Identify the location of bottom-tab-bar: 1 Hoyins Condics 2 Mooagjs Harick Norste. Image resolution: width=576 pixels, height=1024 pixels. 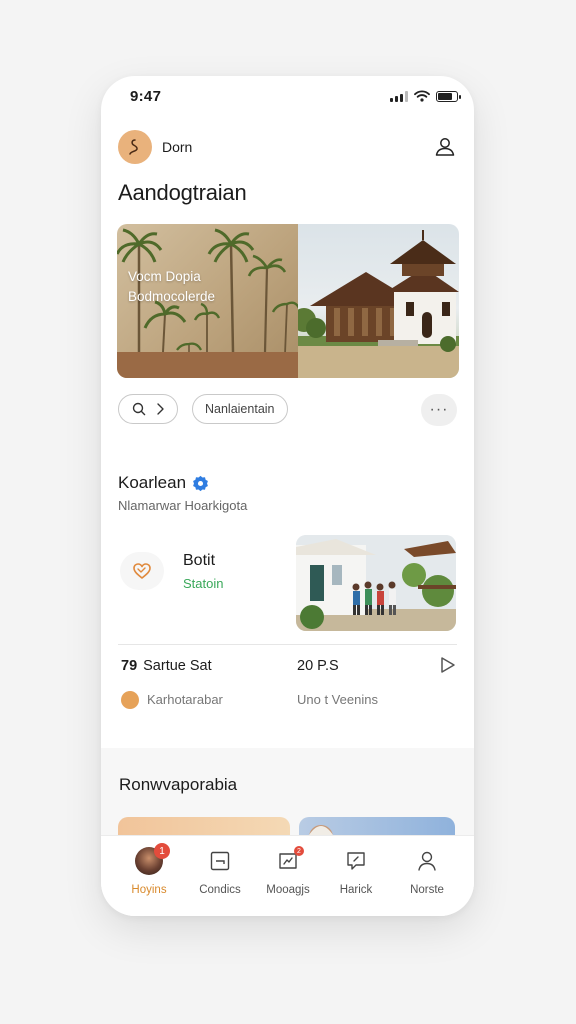
(287, 875).